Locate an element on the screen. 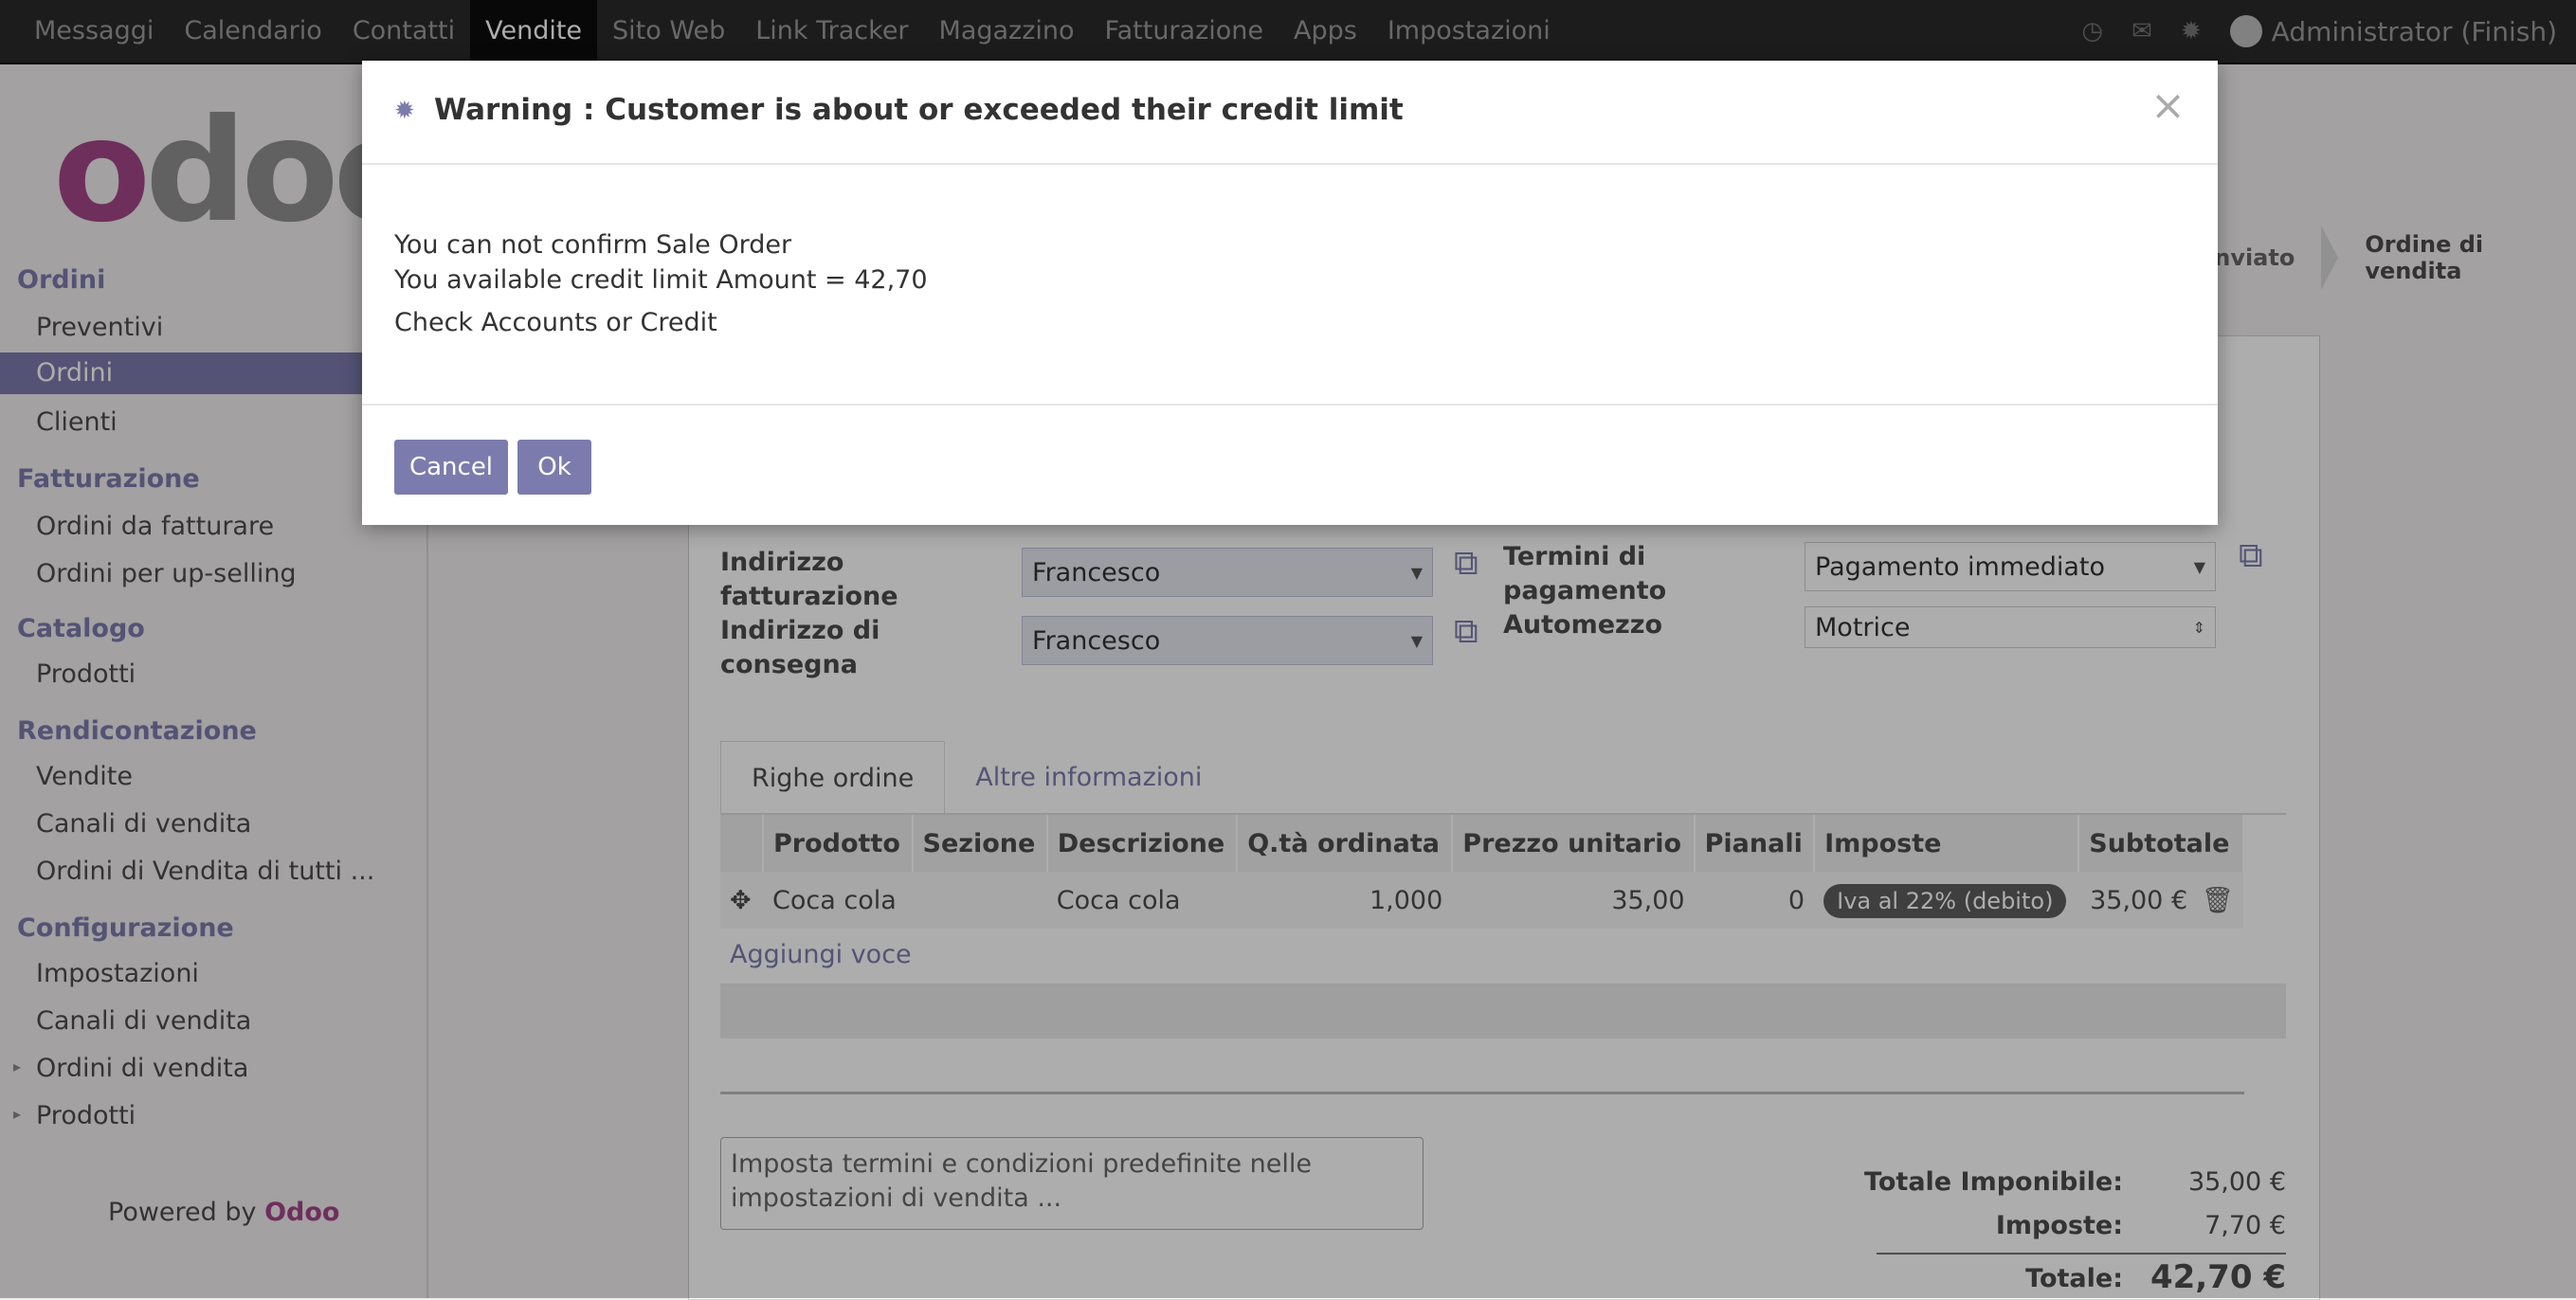 Image resolution: width=2576 pixels, height=1300 pixels. cancel-button: Cancel is located at coordinates (451, 467).